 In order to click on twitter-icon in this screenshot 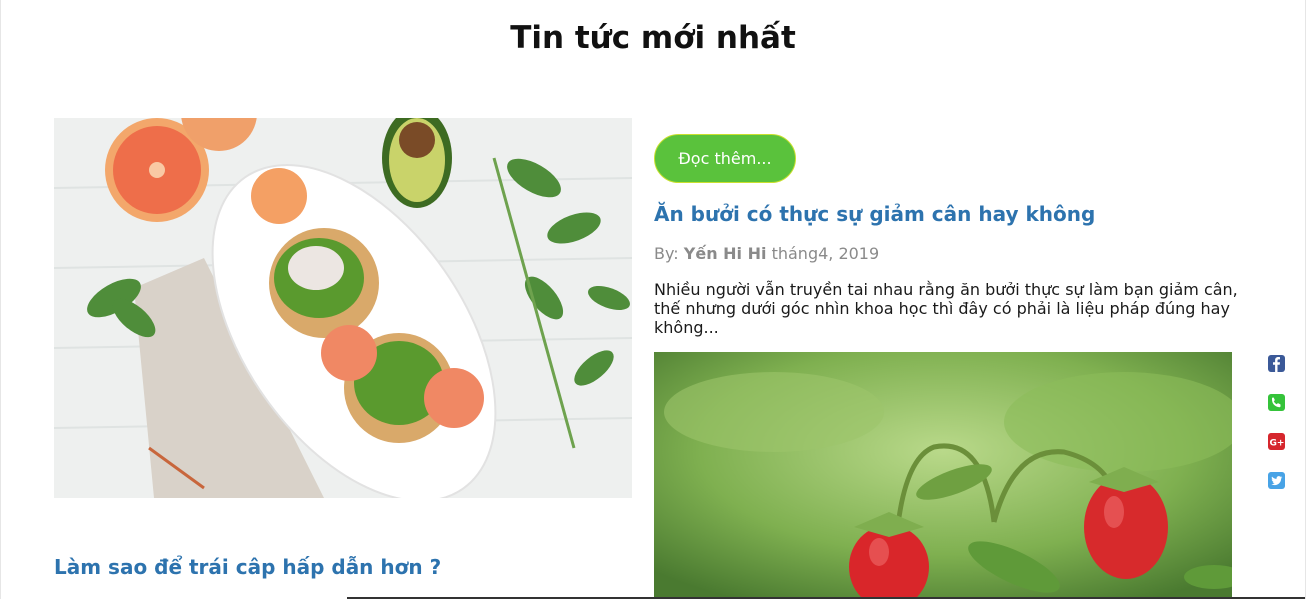, I will do `click(1276, 480)`.